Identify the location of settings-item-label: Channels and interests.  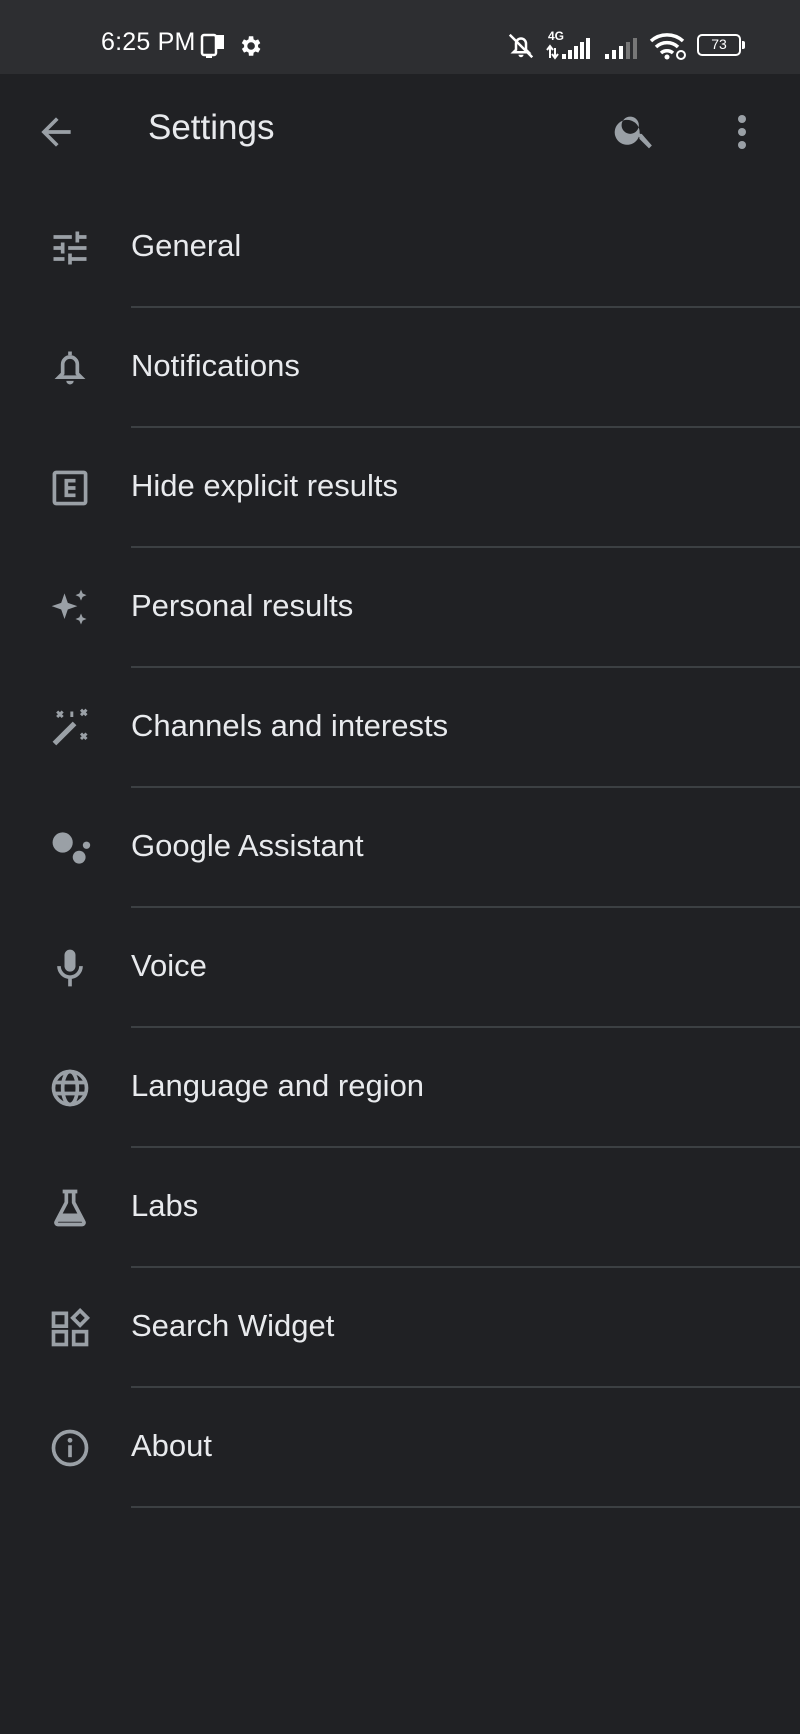
(290, 725).